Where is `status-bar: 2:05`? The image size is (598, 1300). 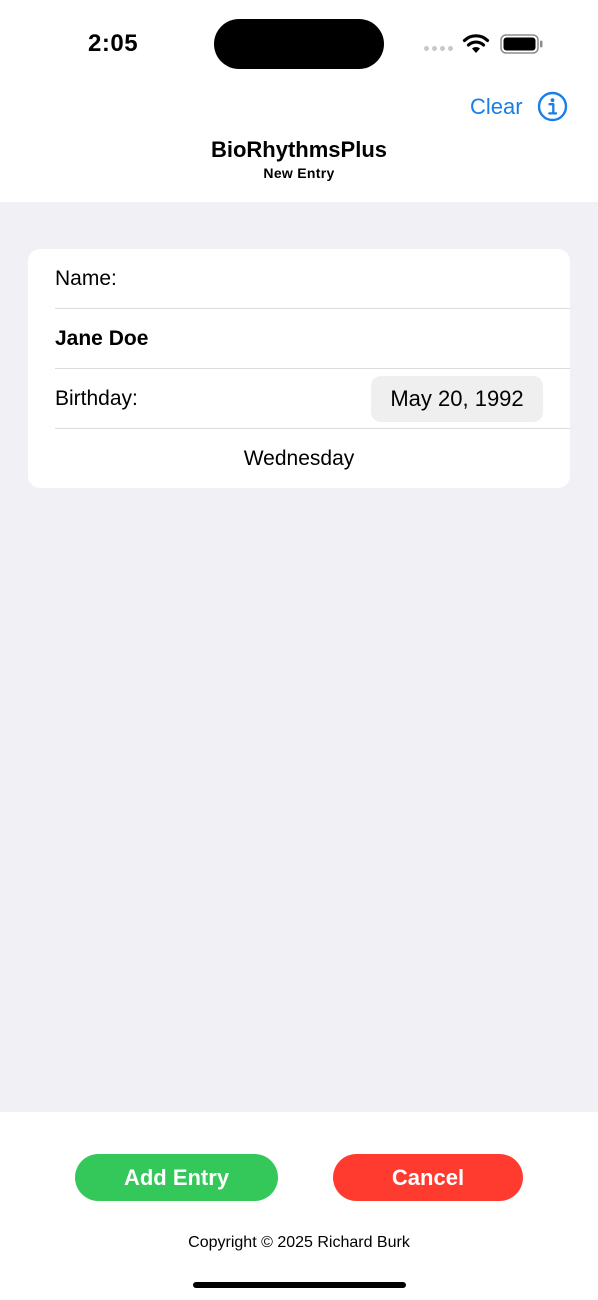 status-bar: 2:05 is located at coordinates (299, 44).